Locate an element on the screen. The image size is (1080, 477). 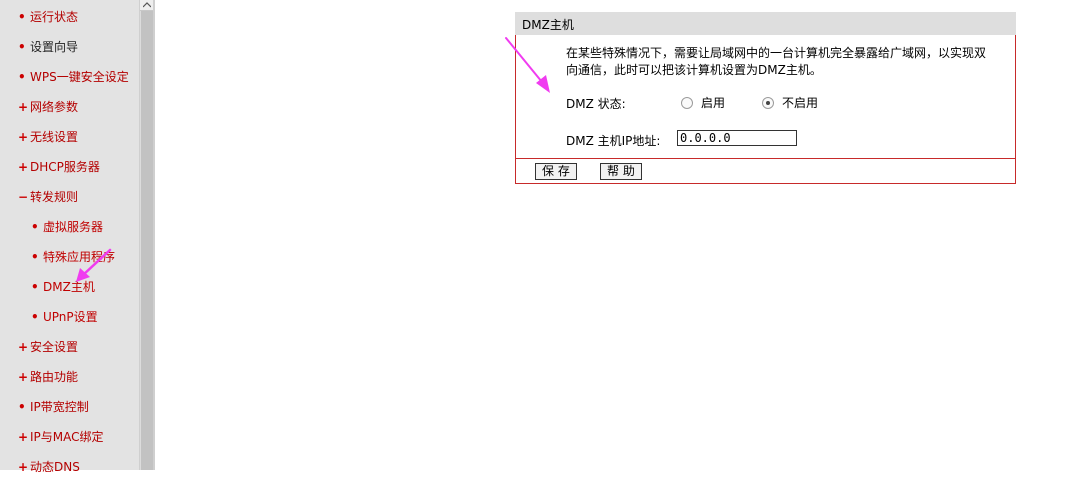
collapse-icon: − is located at coordinates (23, 197).